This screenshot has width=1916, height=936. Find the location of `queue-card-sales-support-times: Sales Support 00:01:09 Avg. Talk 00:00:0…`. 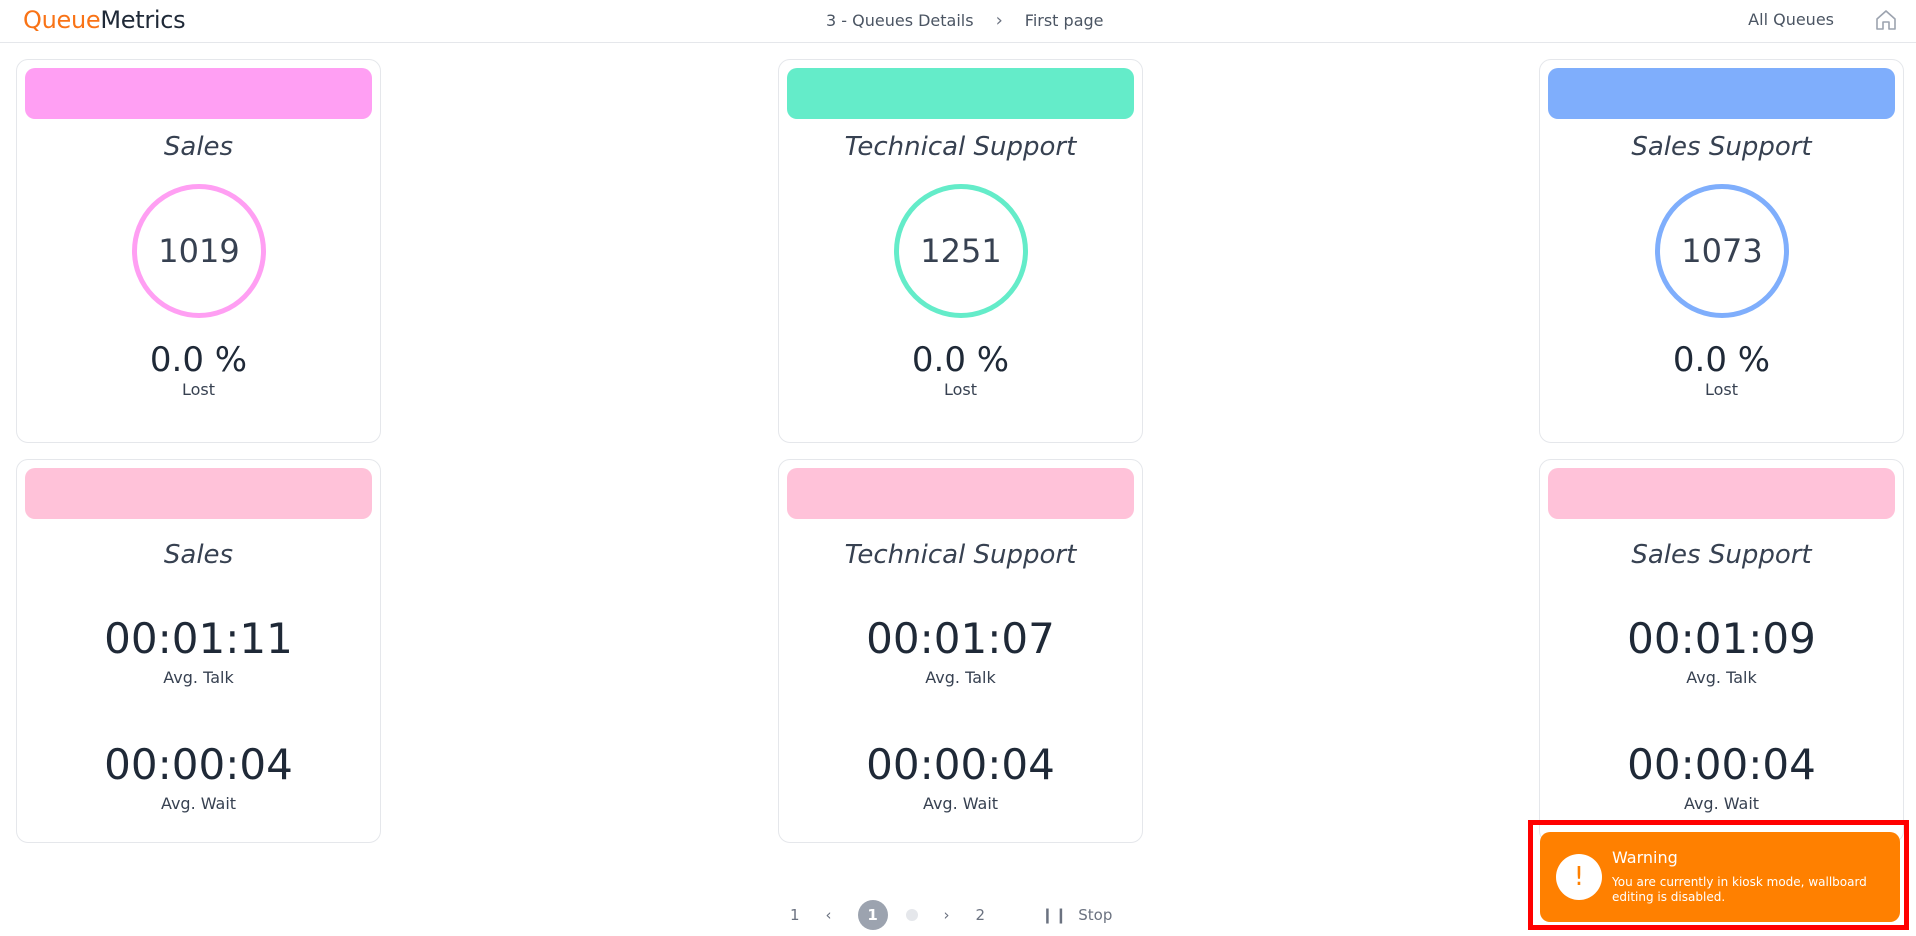

queue-card-sales-support-times: Sales Support 00:01:09 Avg. Talk 00:00:0… is located at coordinates (1721, 651).